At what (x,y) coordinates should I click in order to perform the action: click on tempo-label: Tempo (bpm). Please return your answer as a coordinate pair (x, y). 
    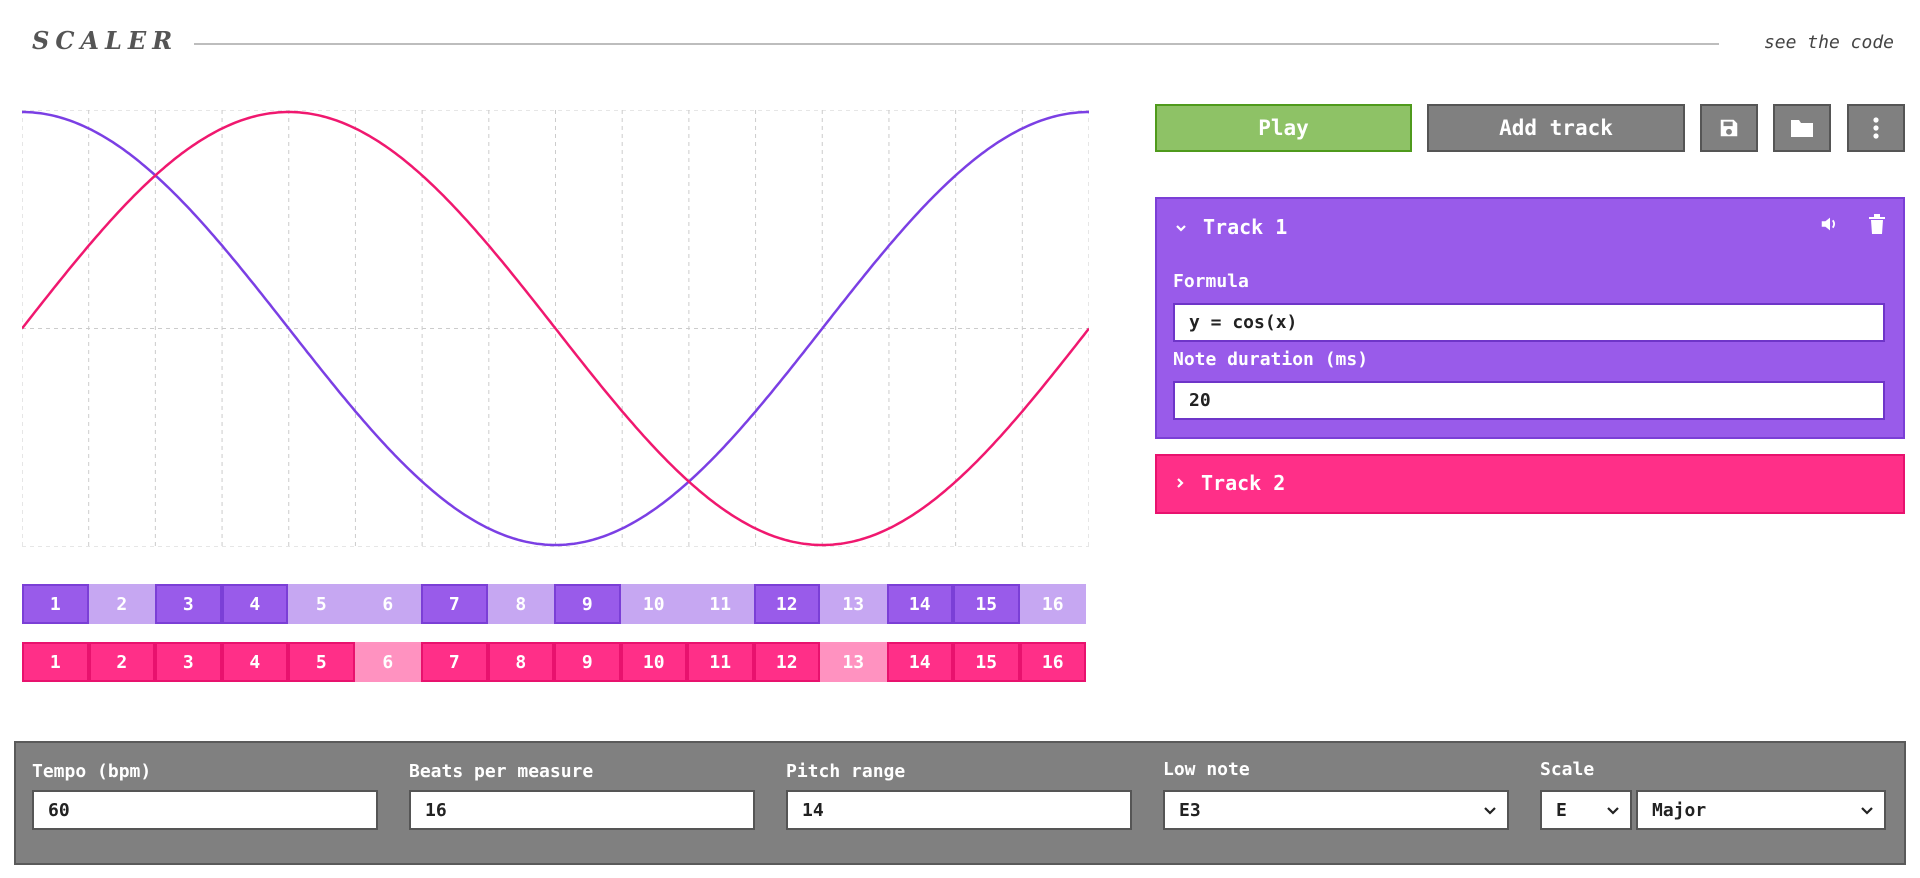
    Looking at the image, I should click on (92, 771).